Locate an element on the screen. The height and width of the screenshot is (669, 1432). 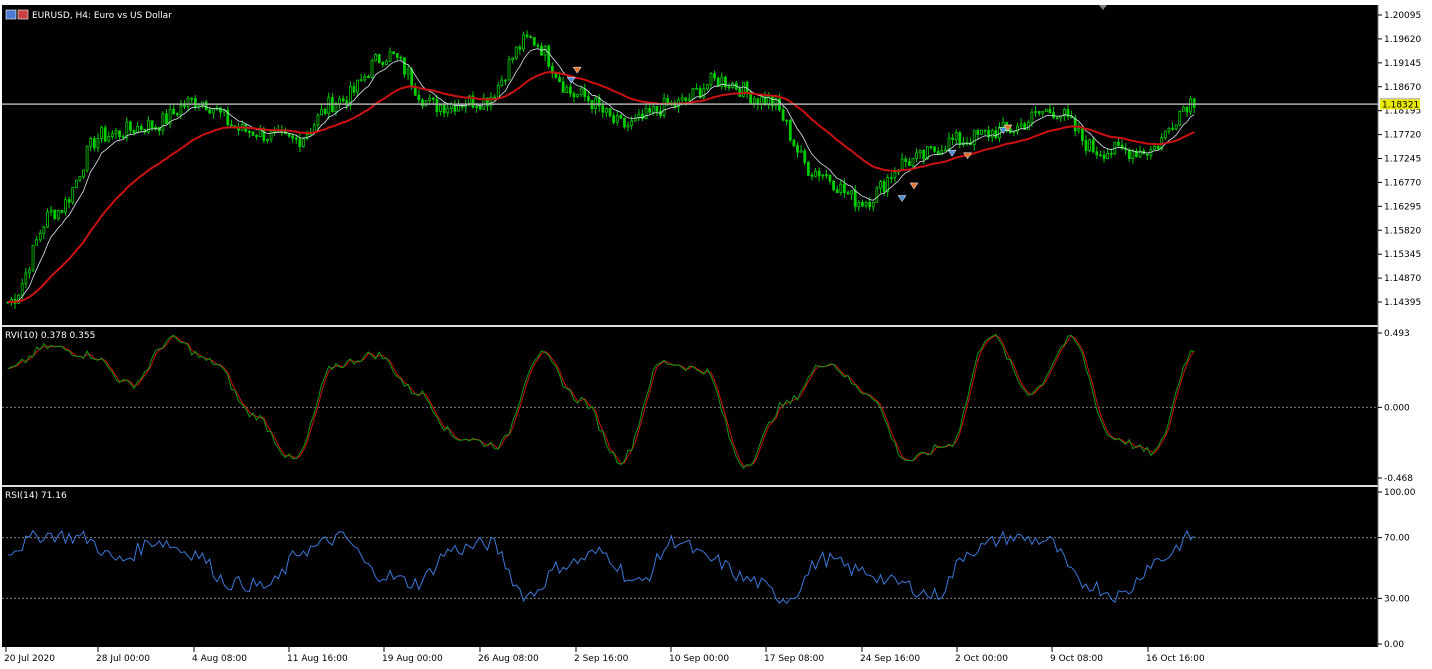
time-axis-label: 16 Oct 16:00 is located at coordinates (1175, 659).